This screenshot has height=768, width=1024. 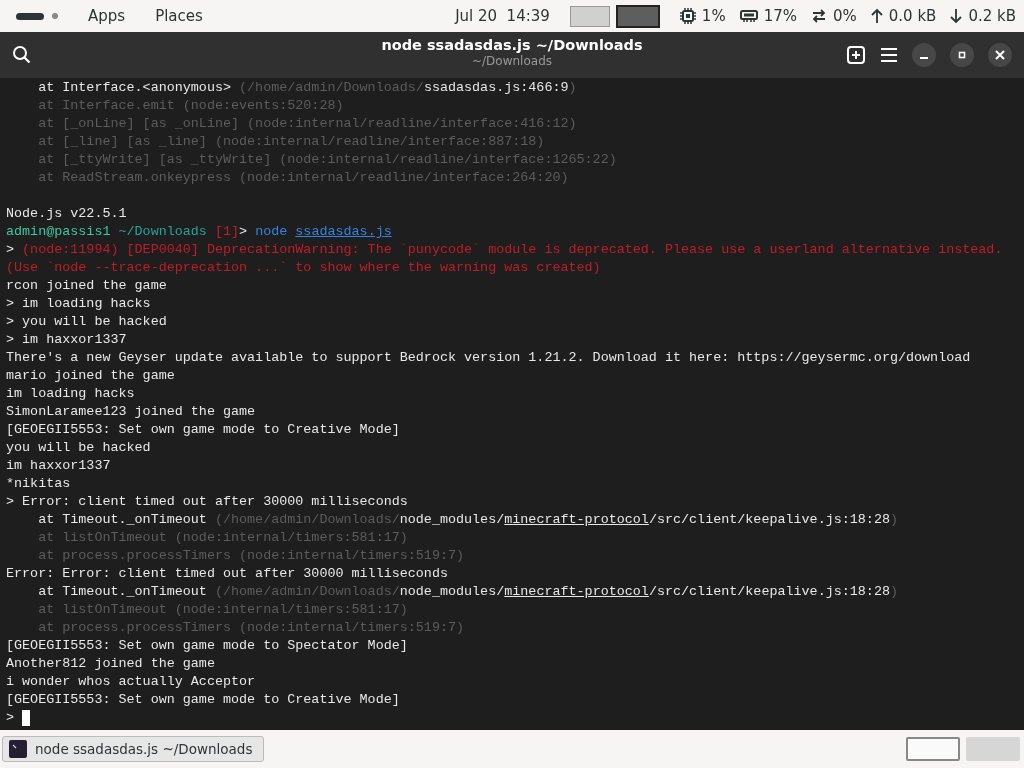 What do you see at coordinates (303, 178) in the screenshot?
I see `terminal-text: at ReadStream.onkeypress (node:internal/readline/interface:264:20)` at bounding box center [303, 178].